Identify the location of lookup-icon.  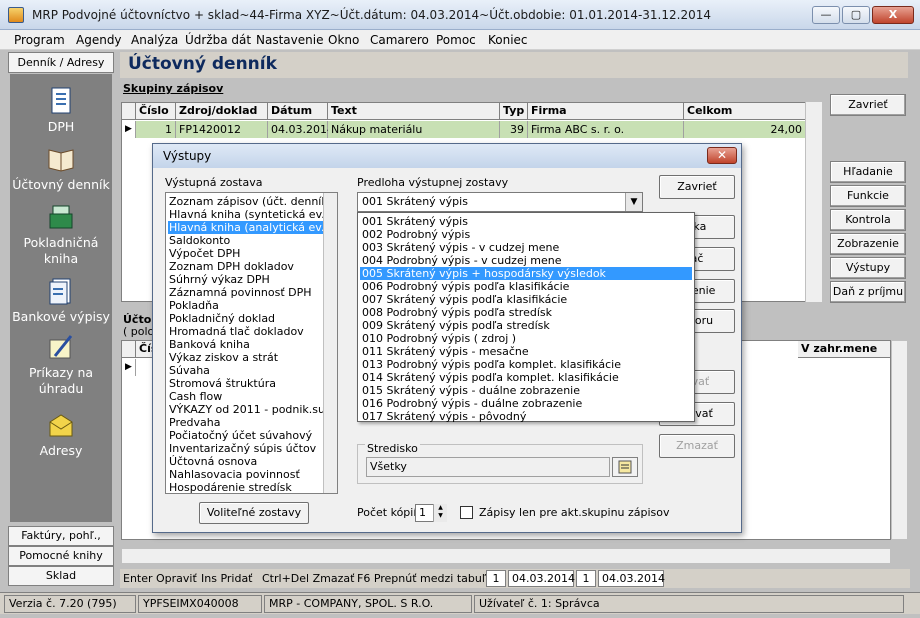
(625, 467).